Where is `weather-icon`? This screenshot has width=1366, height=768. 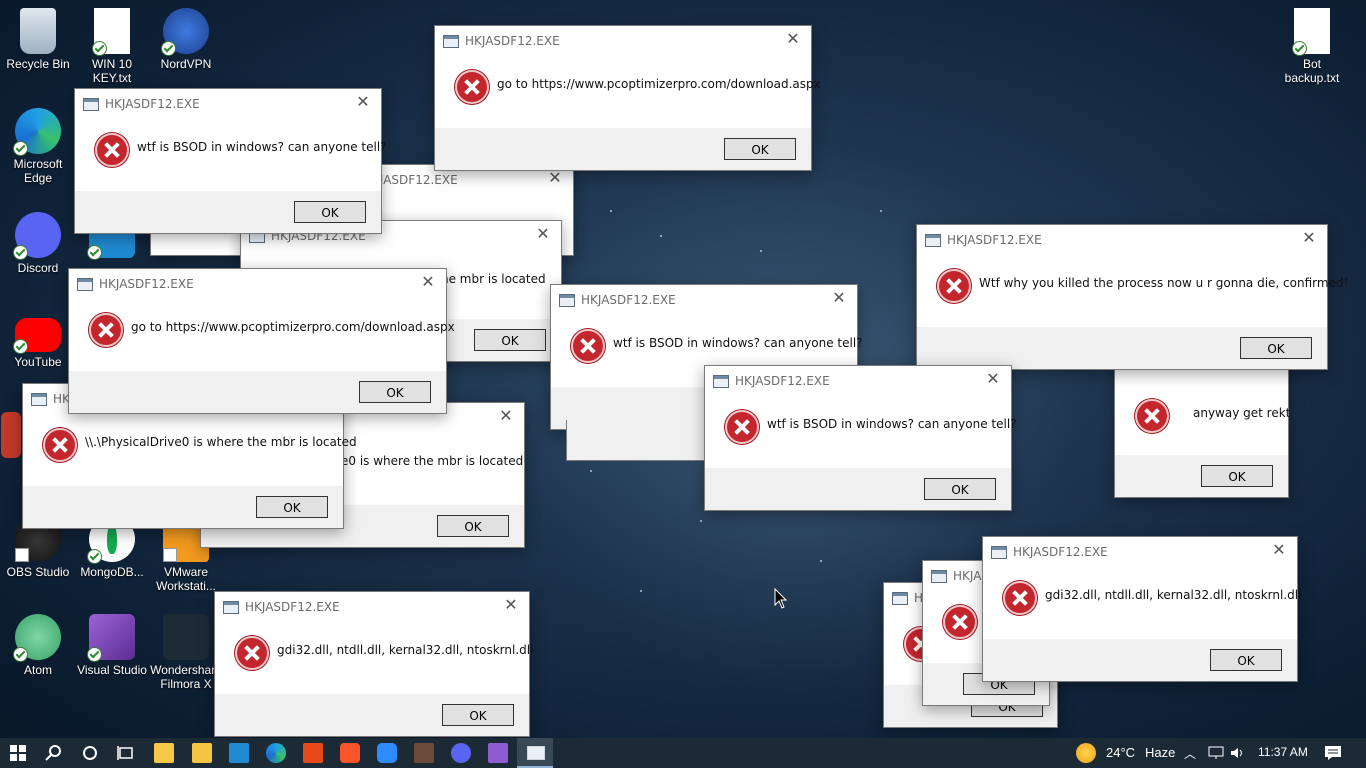 weather-icon is located at coordinates (1086, 753).